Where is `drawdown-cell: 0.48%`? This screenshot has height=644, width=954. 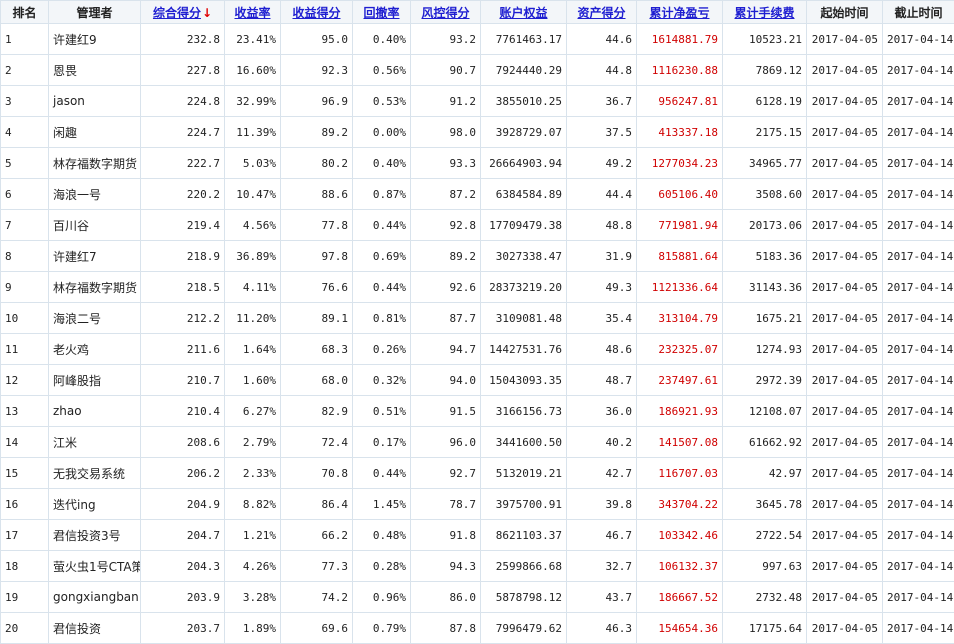 drawdown-cell: 0.48% is located at coordinates (382, 535).